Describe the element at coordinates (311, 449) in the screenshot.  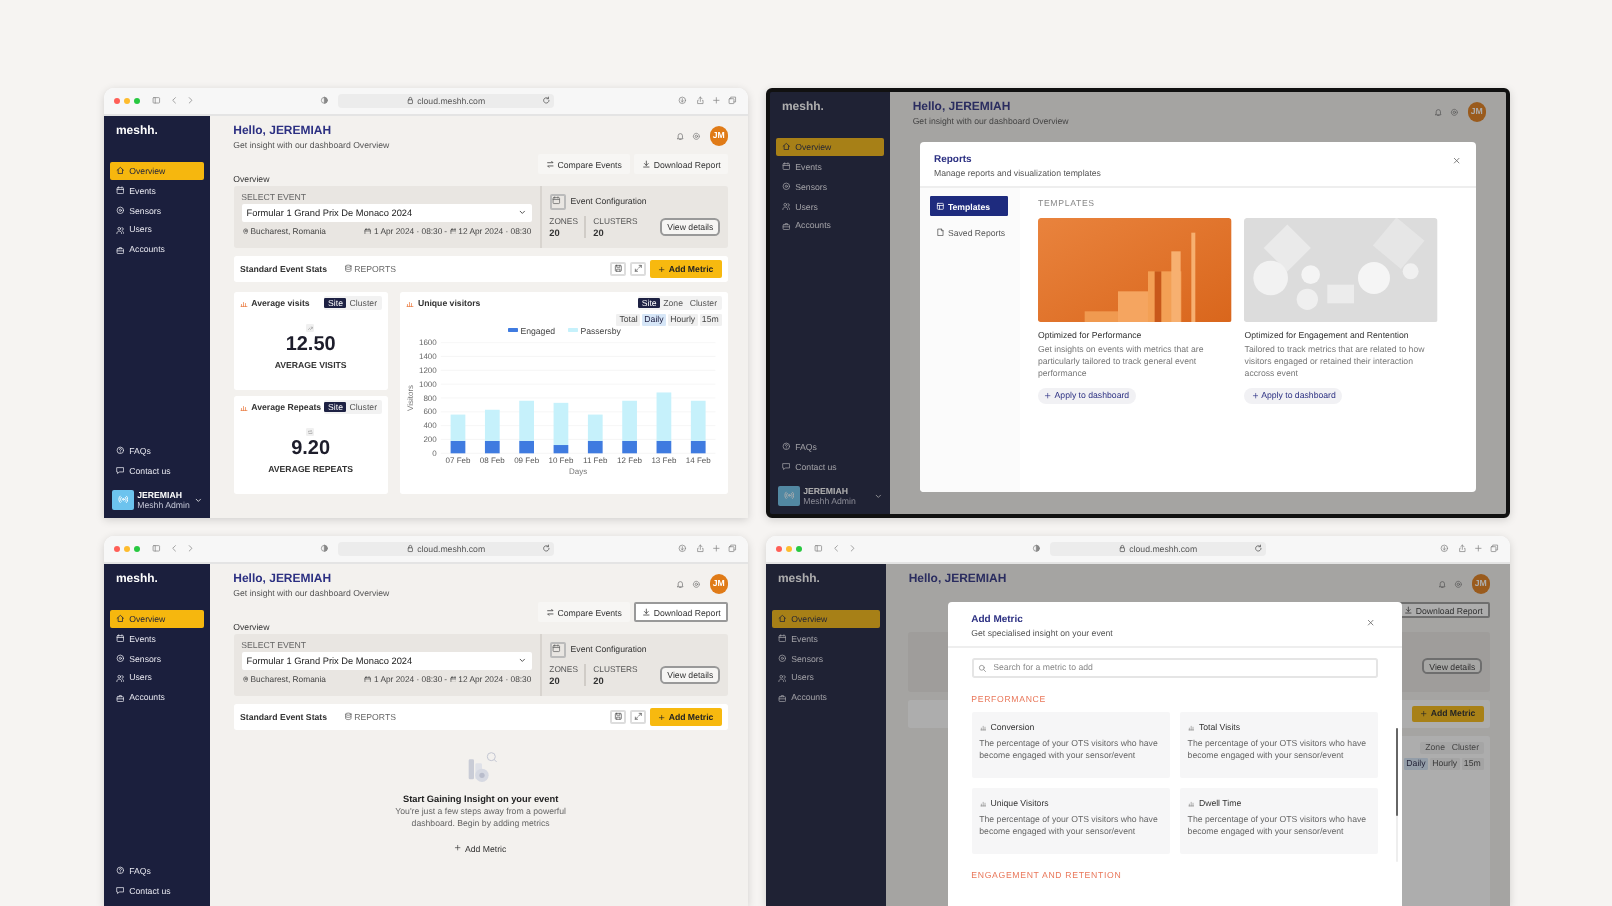
I see `metric-value: 9.20` at that location.